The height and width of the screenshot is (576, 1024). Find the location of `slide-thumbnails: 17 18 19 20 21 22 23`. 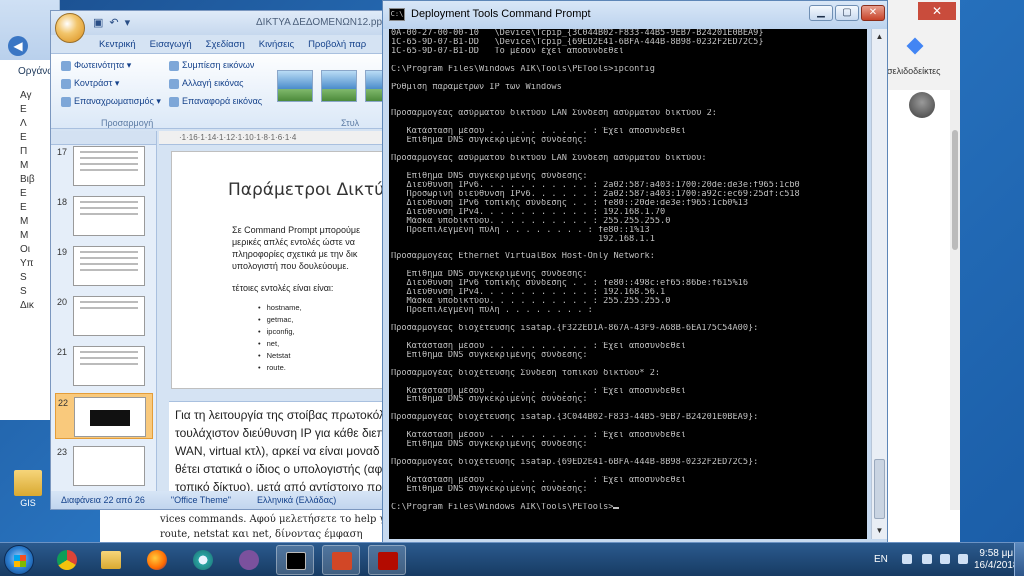

slide-thumbnails: 17 18 19 20 21 22 23 is located at coordinates (104, 311).